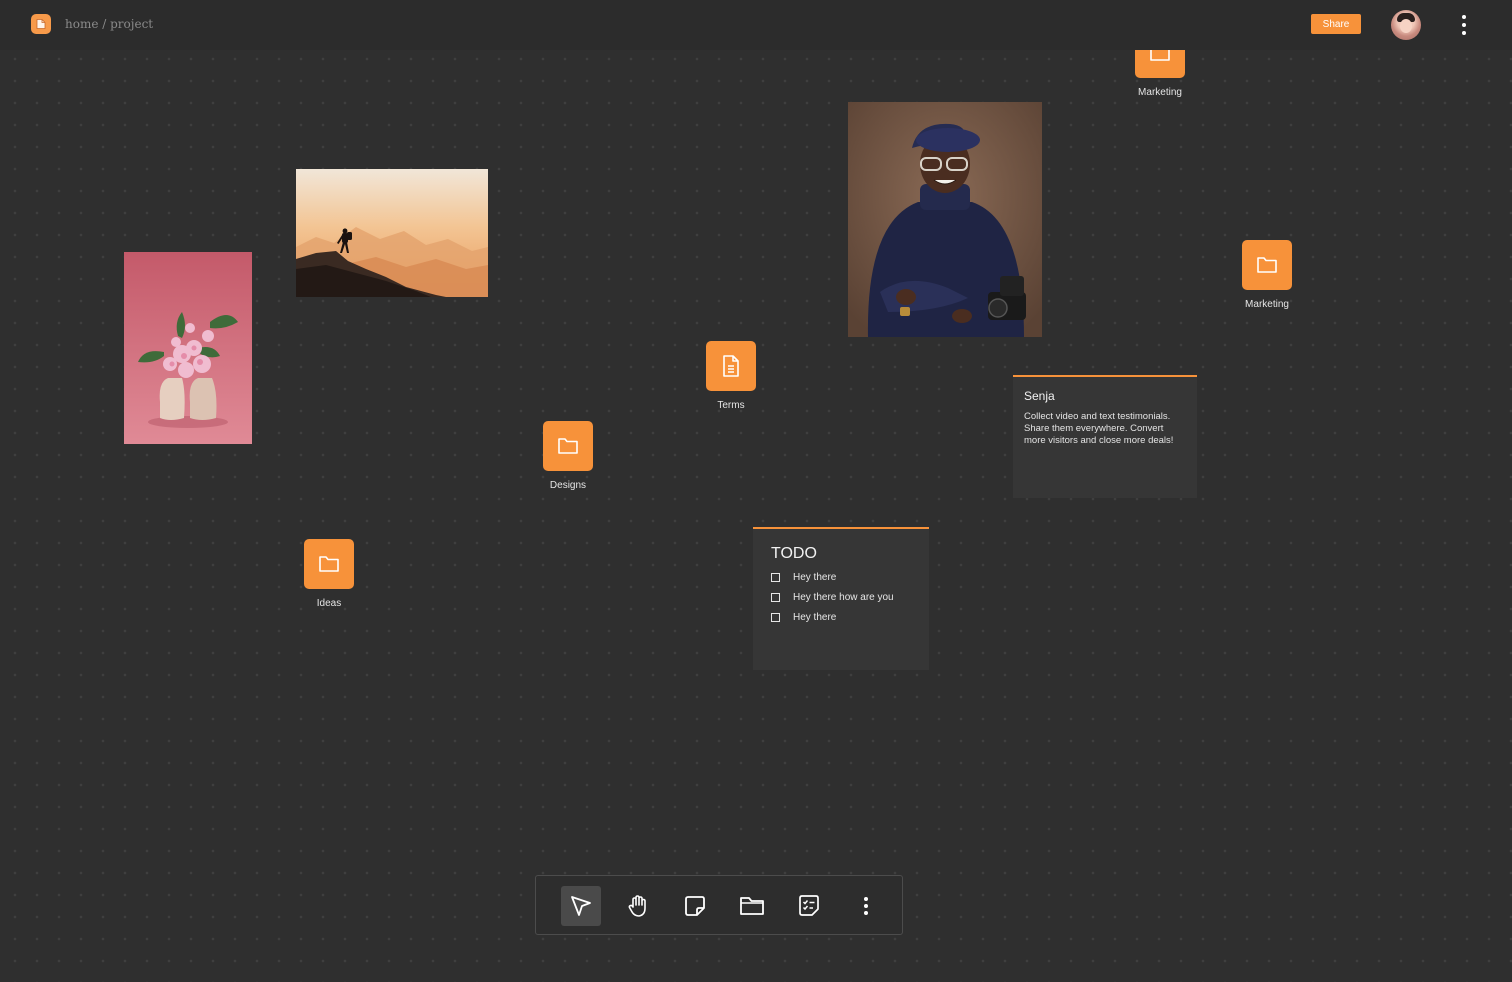 The height and width of the screenshot is (982, 1512). Describe the element at coordinates (392, 233) in the screenshot. I see `hiker-mountain-photo` at that location.